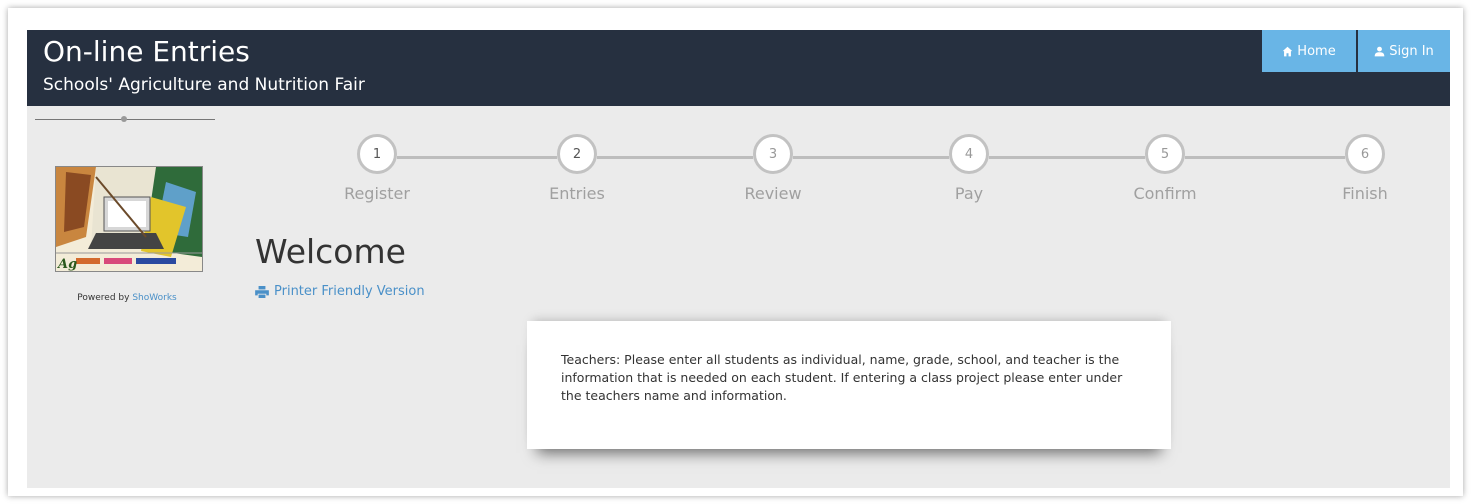 This screenshot has height=504, width=1471. I want to click on sign-in-button-label: Sign In, so click(1411, 51).